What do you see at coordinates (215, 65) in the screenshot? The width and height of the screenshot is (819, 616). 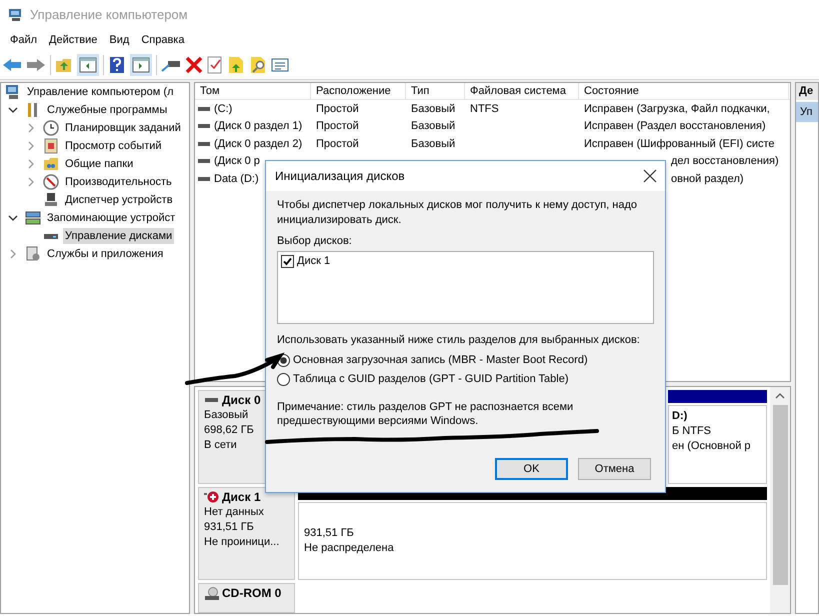 I see `checklist-icon` at bounding box center [215, 65].